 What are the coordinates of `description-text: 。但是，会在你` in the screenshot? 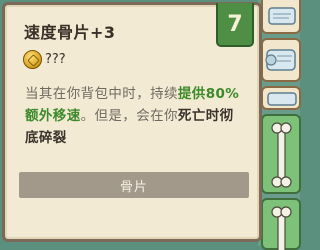 It's located at (129, 116).